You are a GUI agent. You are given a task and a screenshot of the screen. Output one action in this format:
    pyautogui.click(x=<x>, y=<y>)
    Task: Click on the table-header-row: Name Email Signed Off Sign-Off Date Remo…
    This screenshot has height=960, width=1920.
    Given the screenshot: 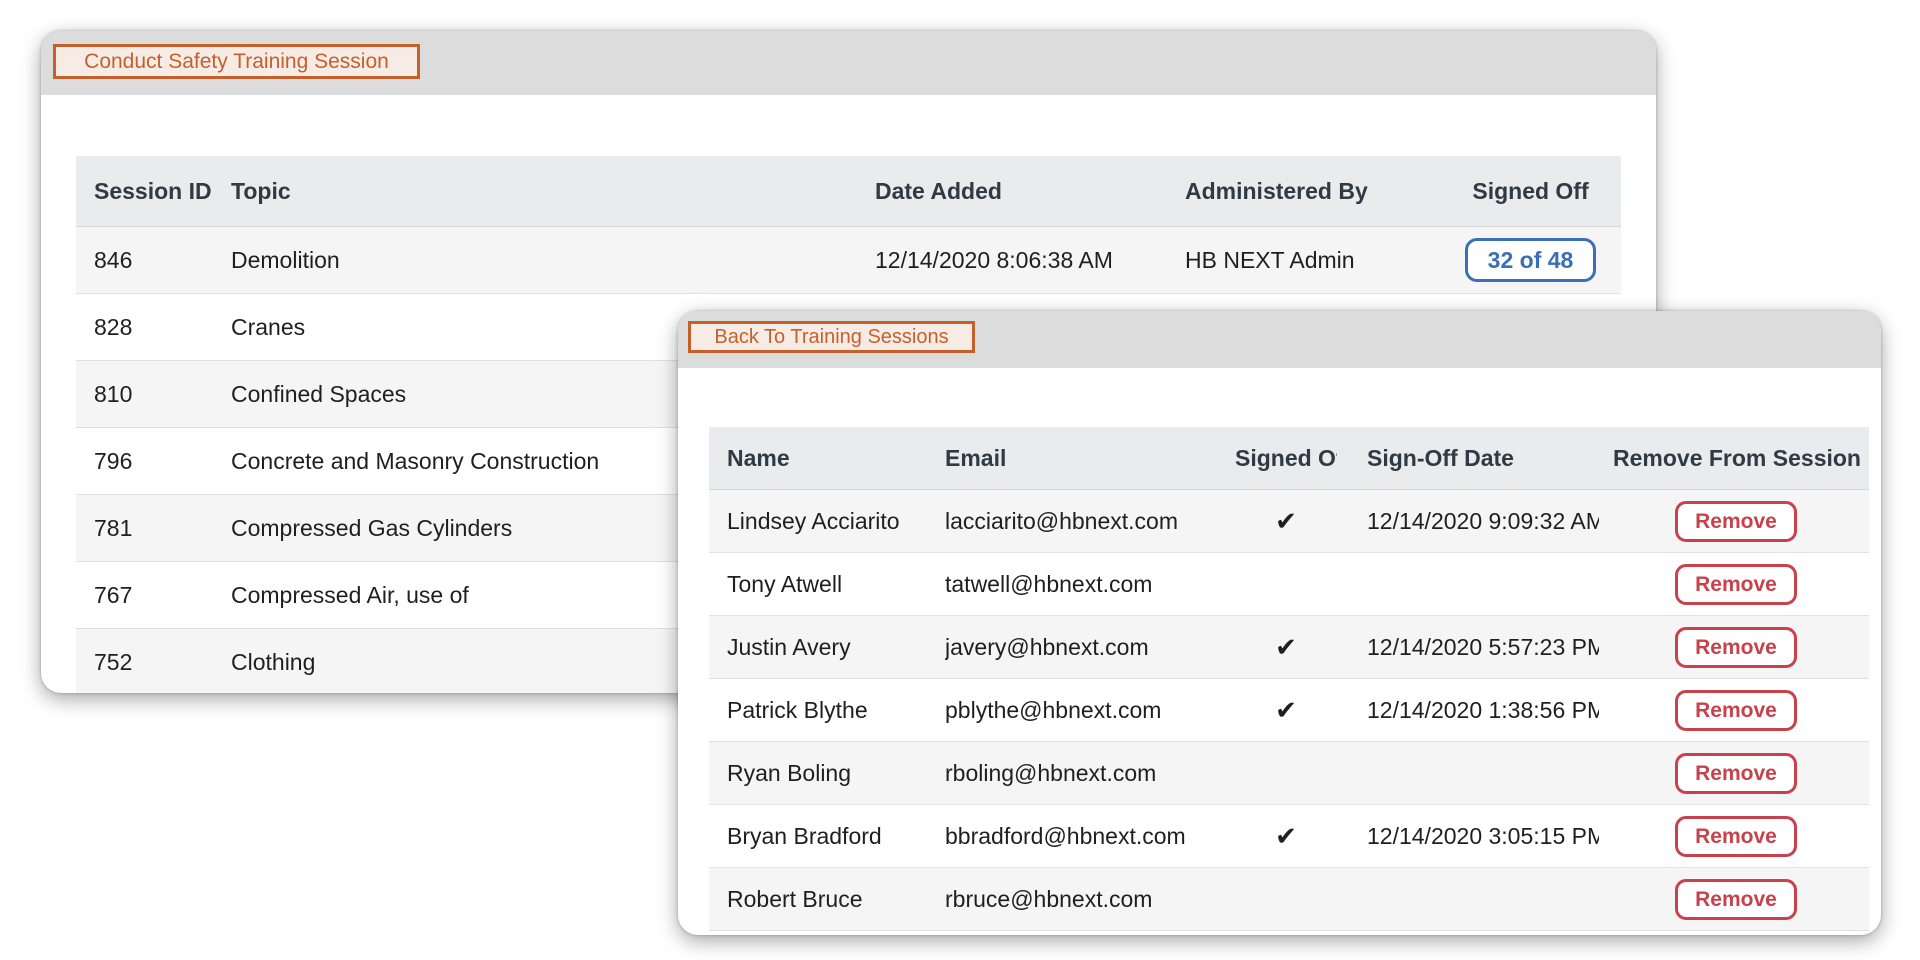 What is the action you would take?
    pyautogui.click(x=1289, y=458)
    